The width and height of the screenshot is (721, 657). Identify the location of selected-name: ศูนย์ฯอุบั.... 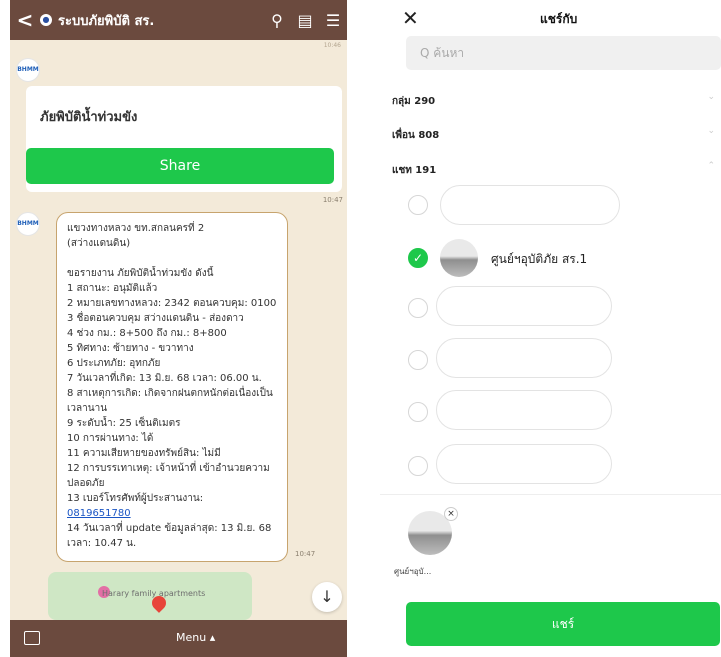
(413, 571).